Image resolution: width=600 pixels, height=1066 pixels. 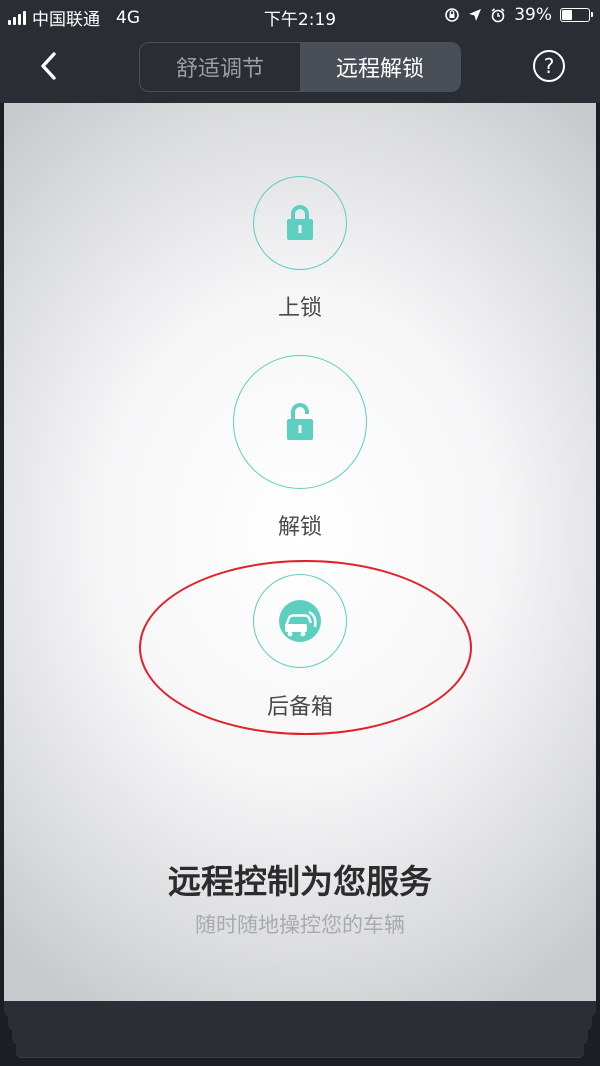 I want to click on tab-switcher: 舒适调节 远程解锁, so click(x=300, y=67).